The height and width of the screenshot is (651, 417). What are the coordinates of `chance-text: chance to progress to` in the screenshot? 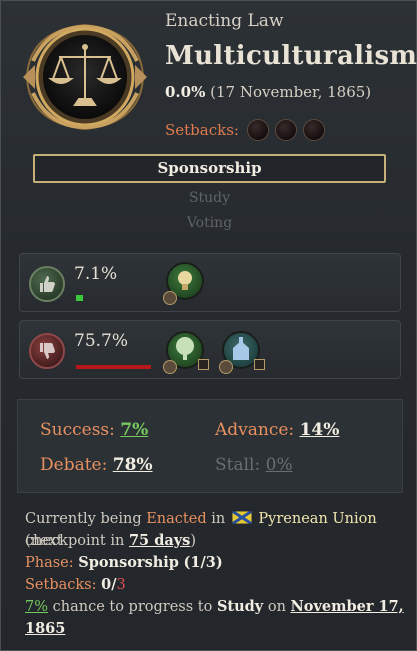 It's located at (132, 607).